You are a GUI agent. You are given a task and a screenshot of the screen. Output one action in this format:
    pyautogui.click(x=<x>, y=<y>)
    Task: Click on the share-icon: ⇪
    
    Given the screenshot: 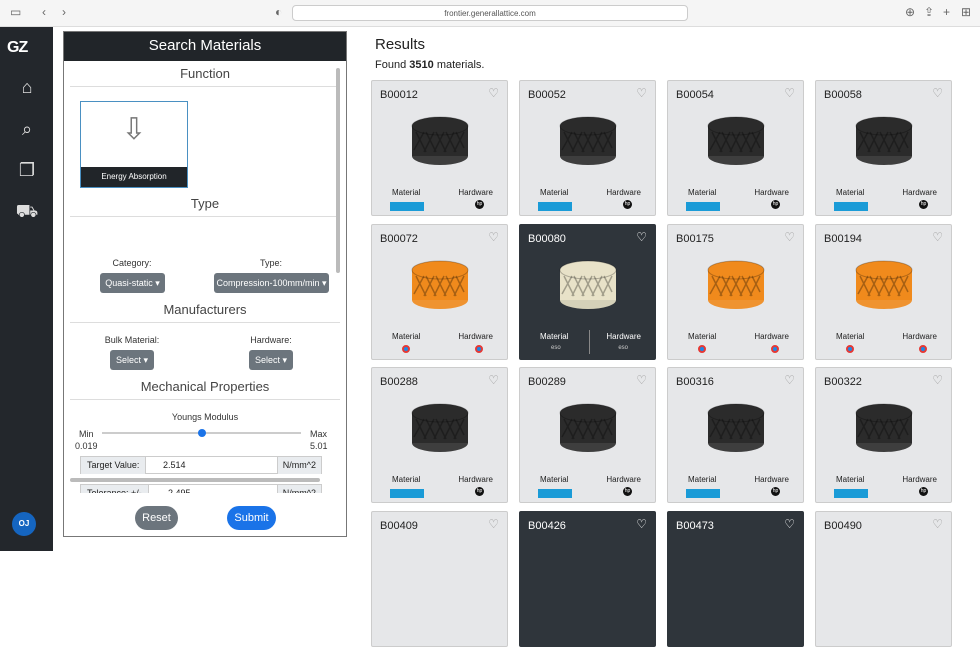 What is the action you would take?
    pyautogui.click(x=929, y=12)
    